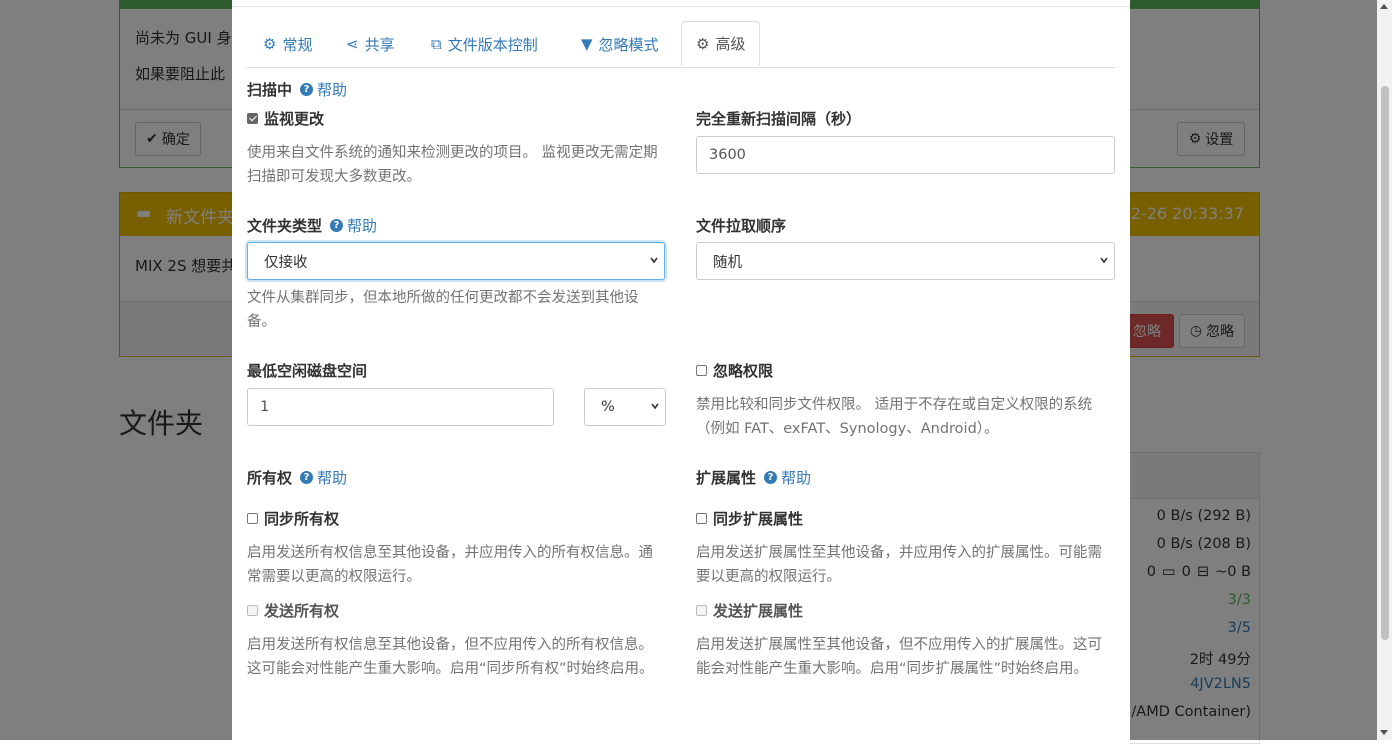 The image size is (1392, 750). What do you see at coordinates (587, 44) in the screenshot?
I see `filter-icon: ▼` at bounding box center [587, 44].